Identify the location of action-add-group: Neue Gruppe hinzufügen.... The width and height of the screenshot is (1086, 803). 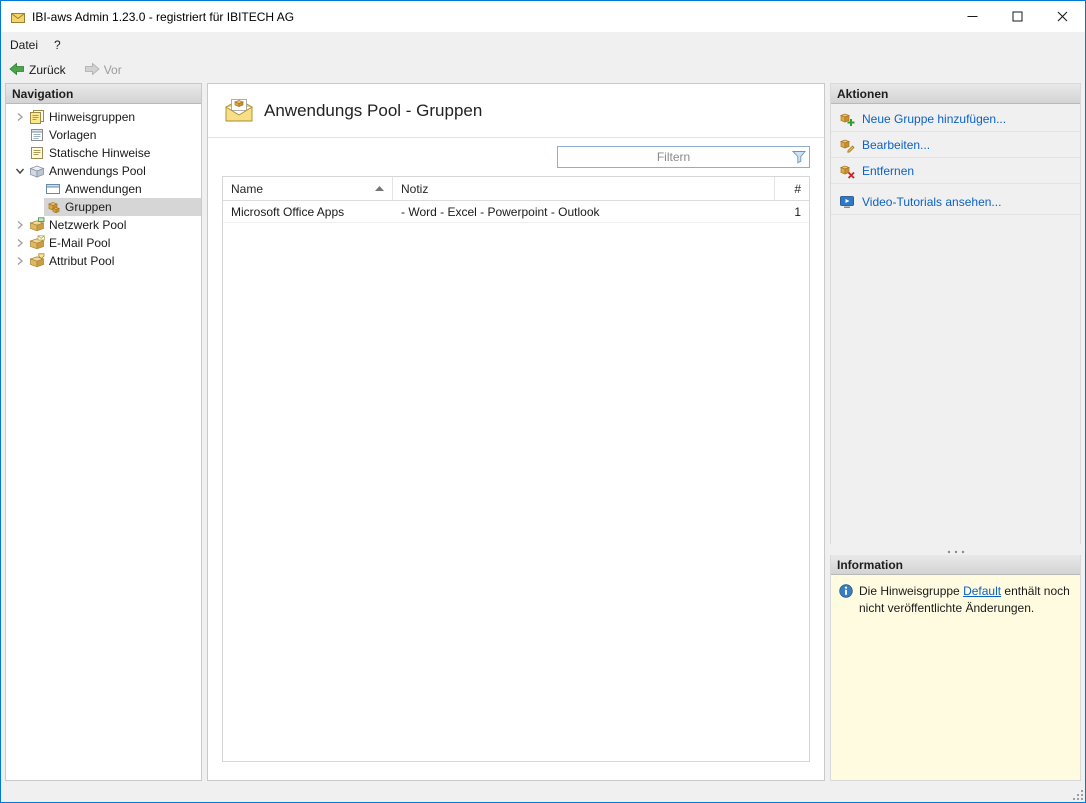
(955, 119).